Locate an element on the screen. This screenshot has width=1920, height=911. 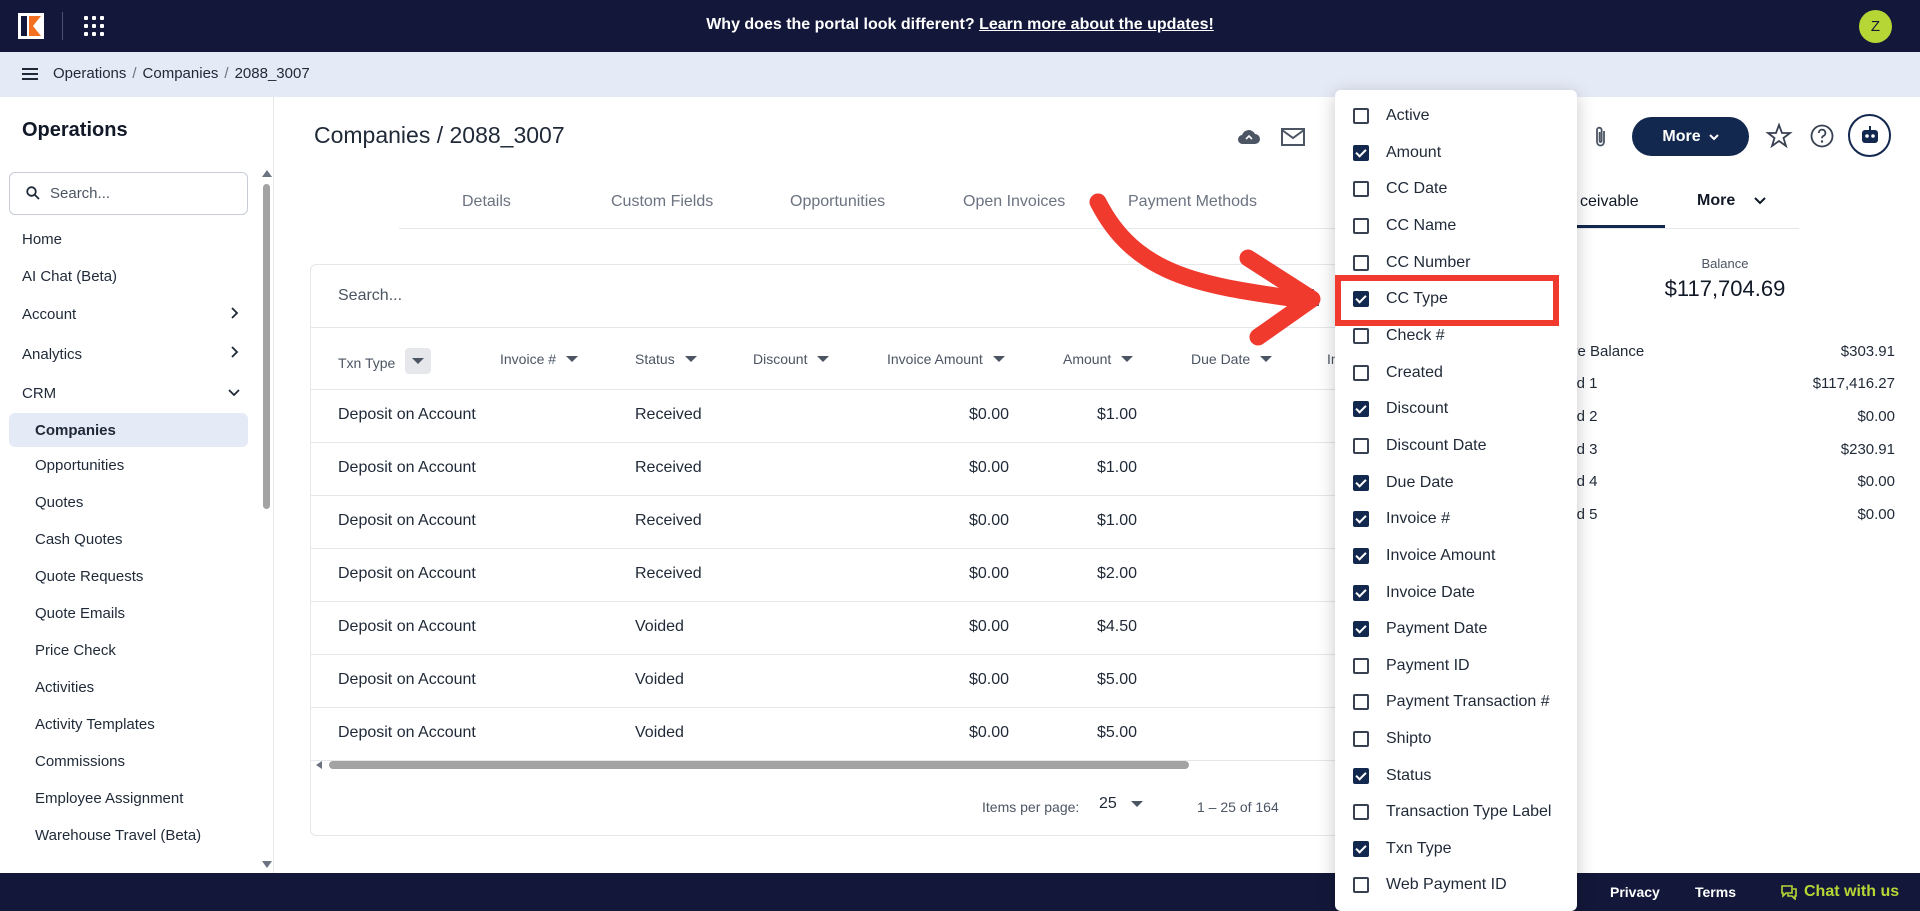
column-option-status: Status is located at coordinates (1392, 776).